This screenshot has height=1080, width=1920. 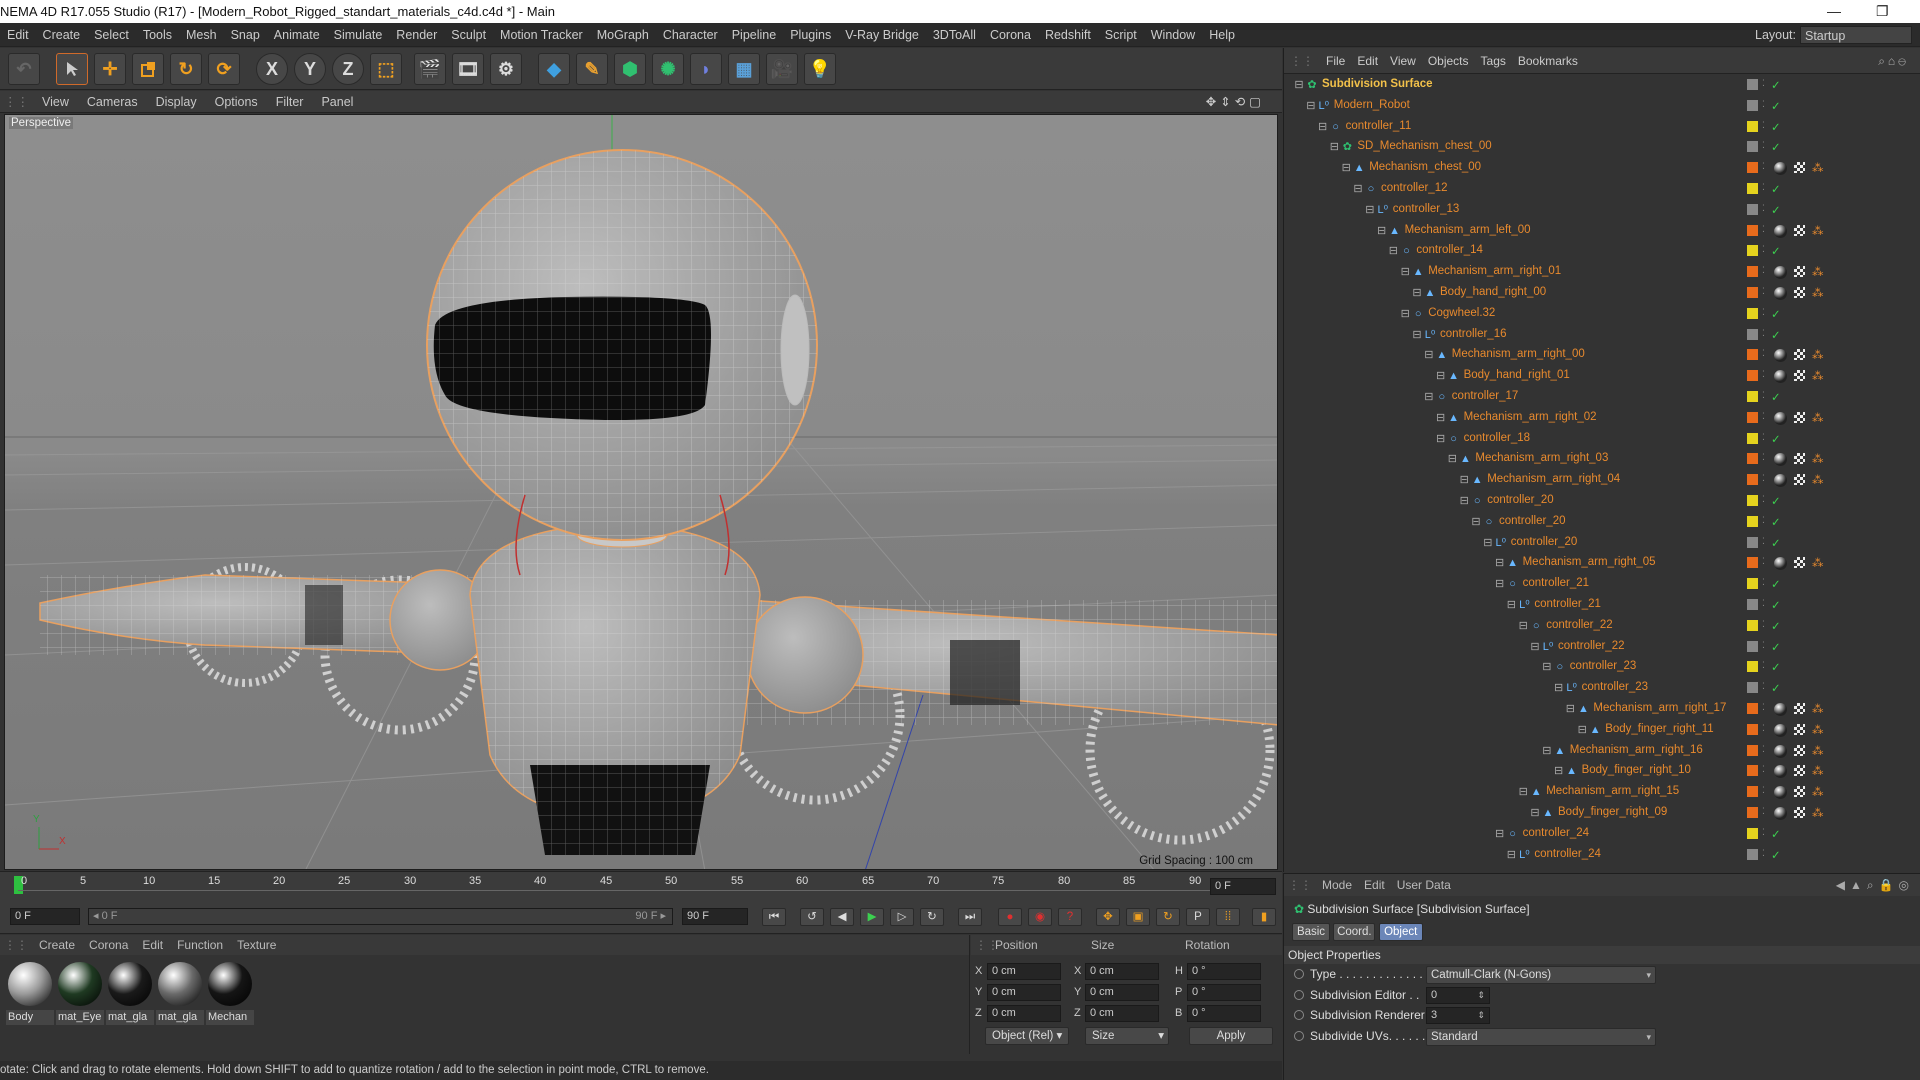 What do you see at coordinates (1426, 209) in the screenshot?
I see `object-name: controller_13` at bounding box center [1426, 209].